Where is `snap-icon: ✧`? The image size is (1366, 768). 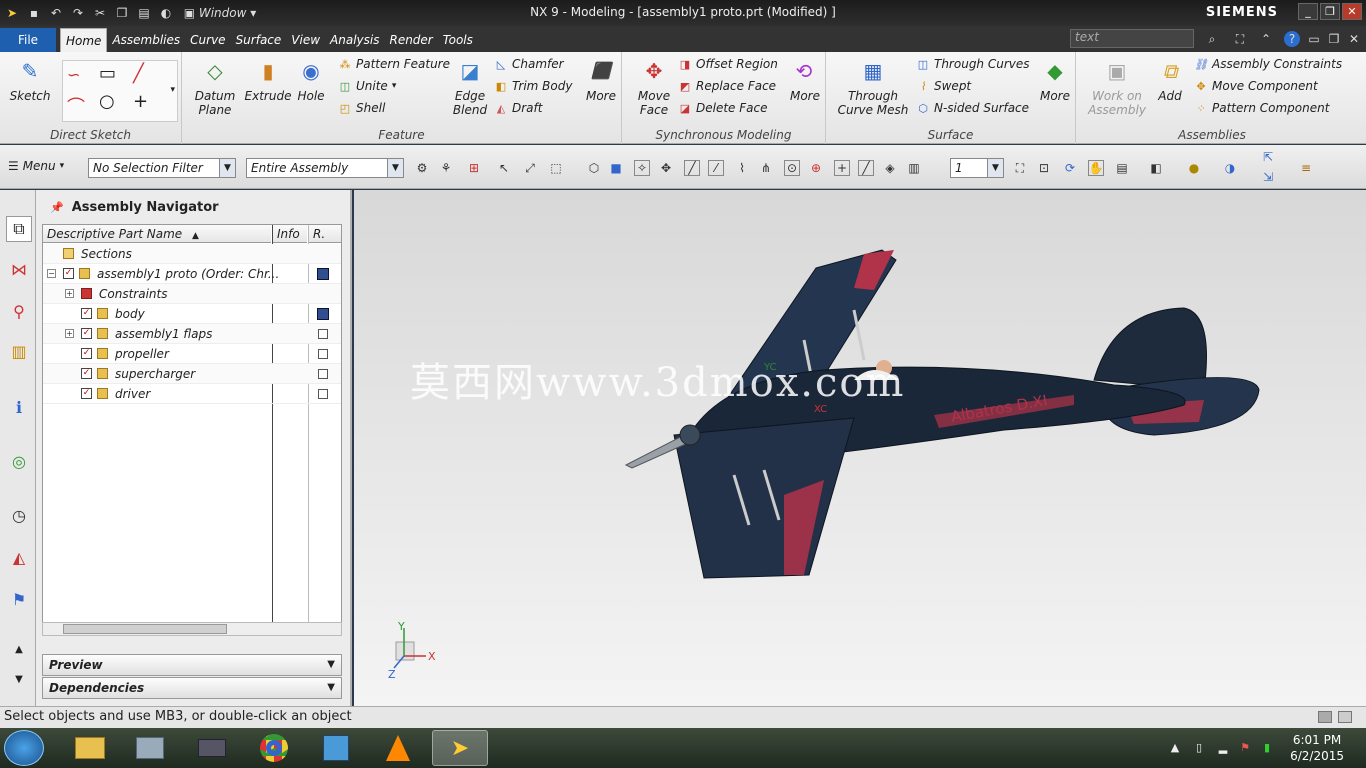 snap-icon: ✧ is located at coordinates (642, 168).